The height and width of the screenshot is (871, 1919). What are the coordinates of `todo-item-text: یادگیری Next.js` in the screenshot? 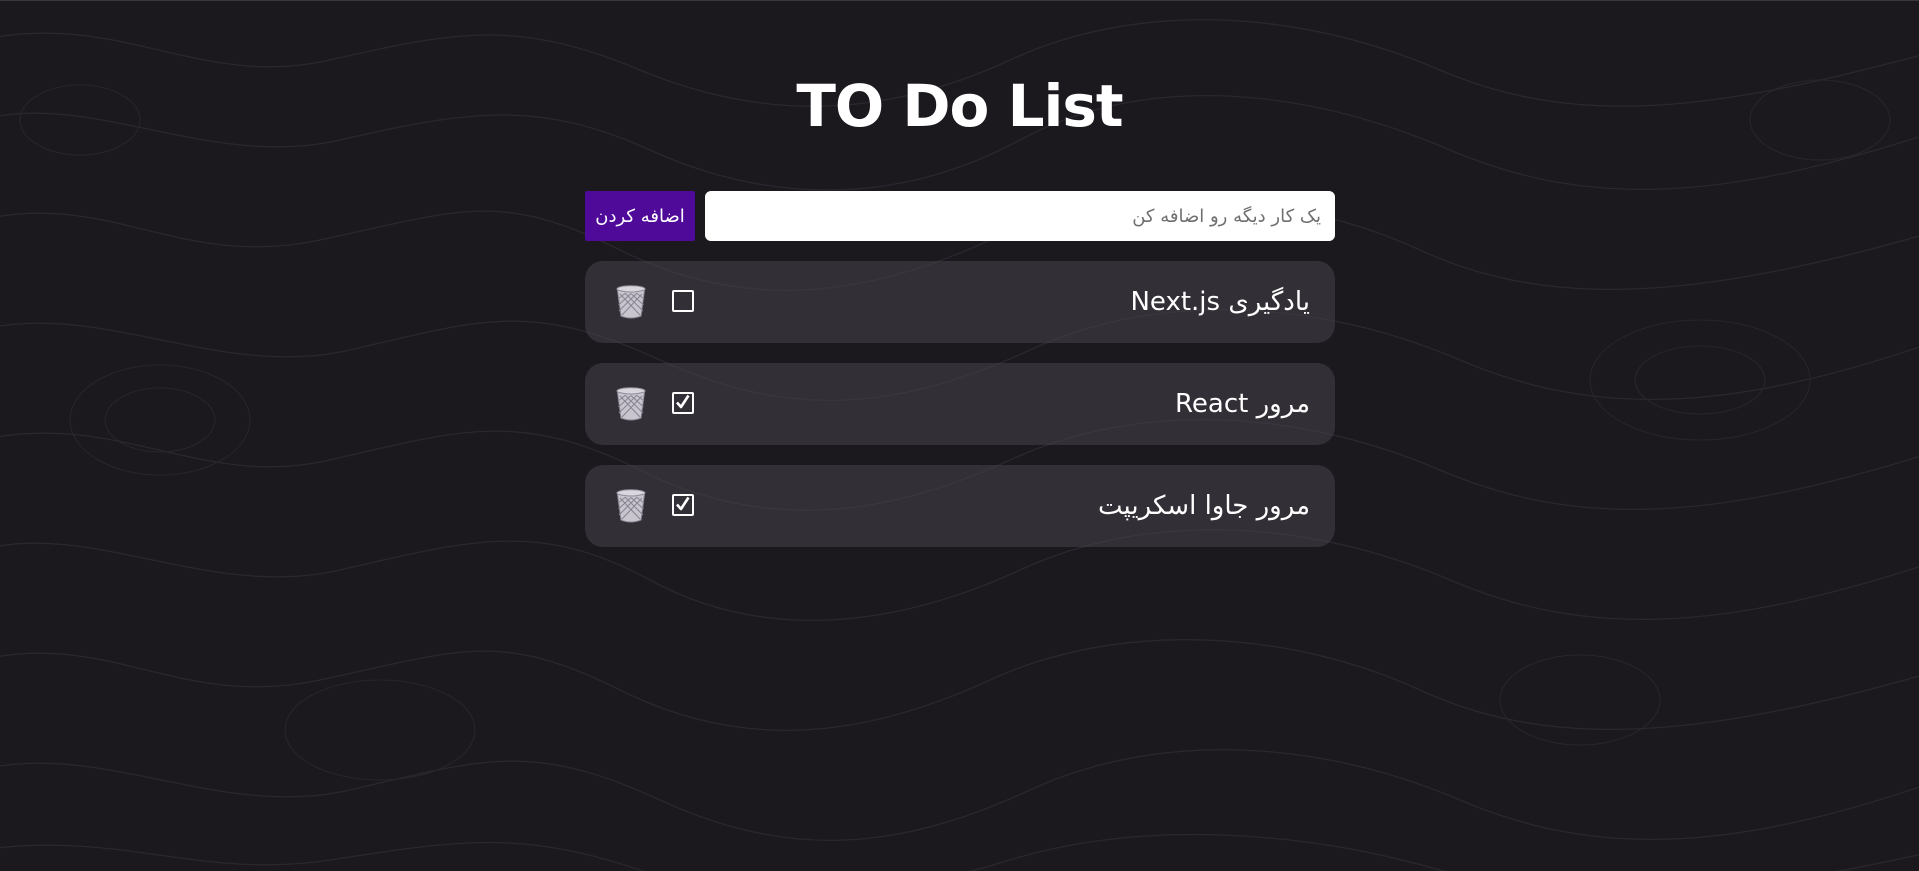 It's located at (1220, 302).